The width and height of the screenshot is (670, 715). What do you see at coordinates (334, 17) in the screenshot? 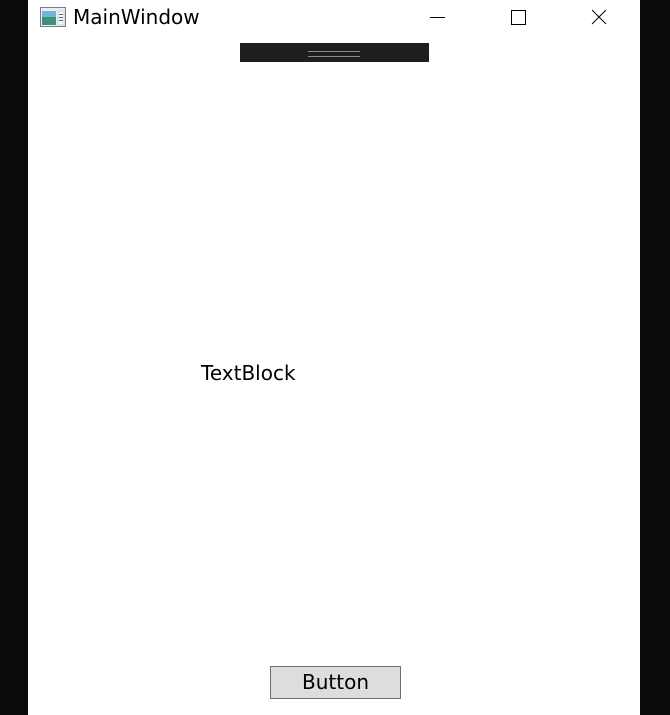
I see `title-bar: MainWindow` at bounding box center [334, 17].